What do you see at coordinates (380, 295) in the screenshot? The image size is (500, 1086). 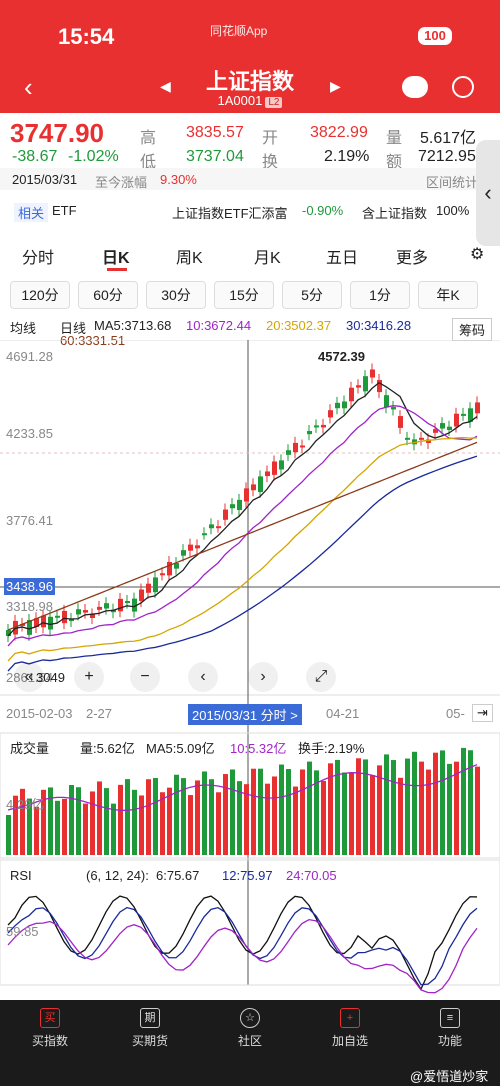 I see `period-1: 1分` at bounding box center [380, 295].